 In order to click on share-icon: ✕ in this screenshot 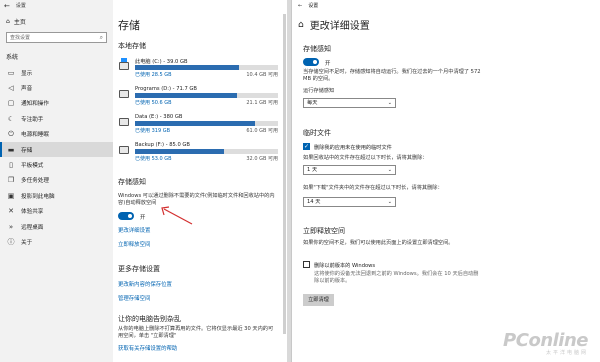, I will do `click(11, 211)`.